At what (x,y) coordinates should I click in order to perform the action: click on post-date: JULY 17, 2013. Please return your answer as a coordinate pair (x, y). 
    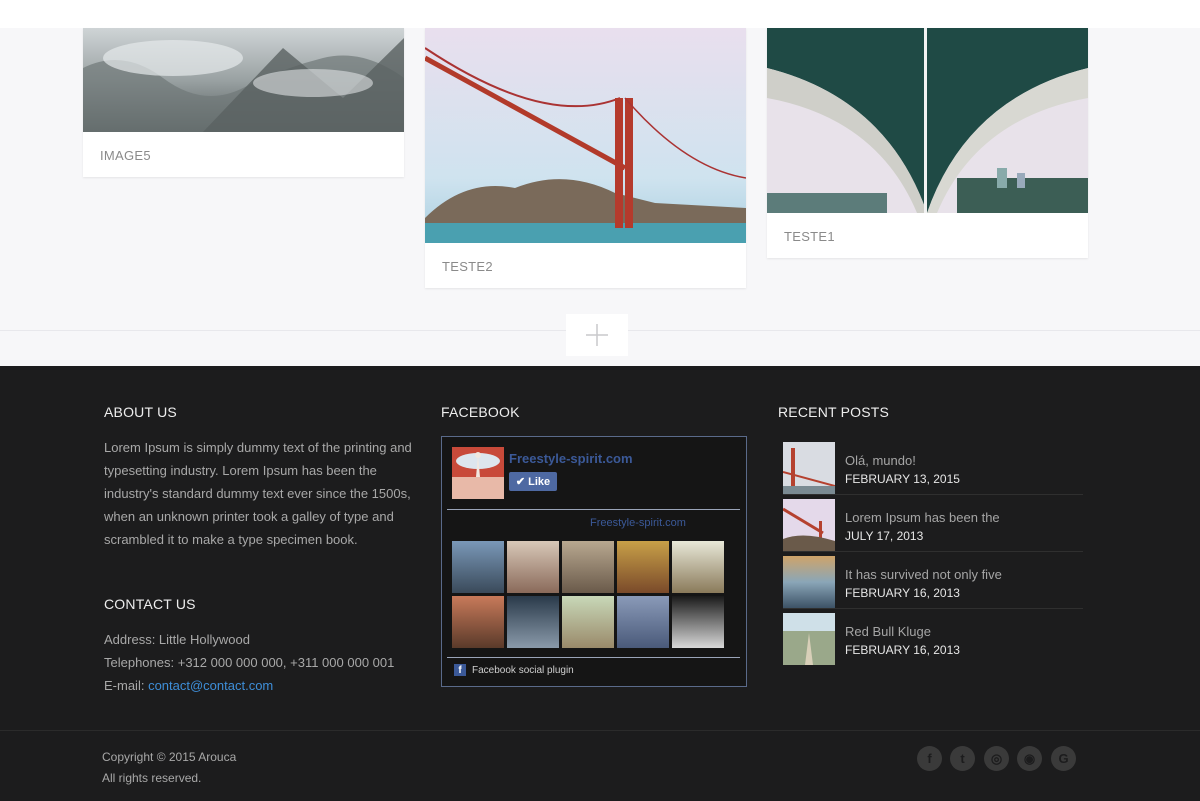
    Looking at the image, I should click on (884, 536).